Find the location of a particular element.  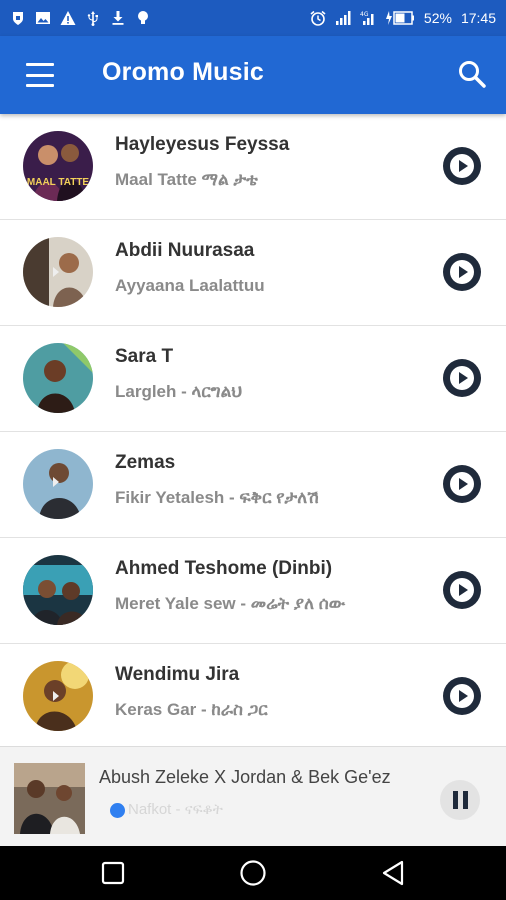

song-title: Ayyaana Laalattuu is located at coordinates (190, 285).